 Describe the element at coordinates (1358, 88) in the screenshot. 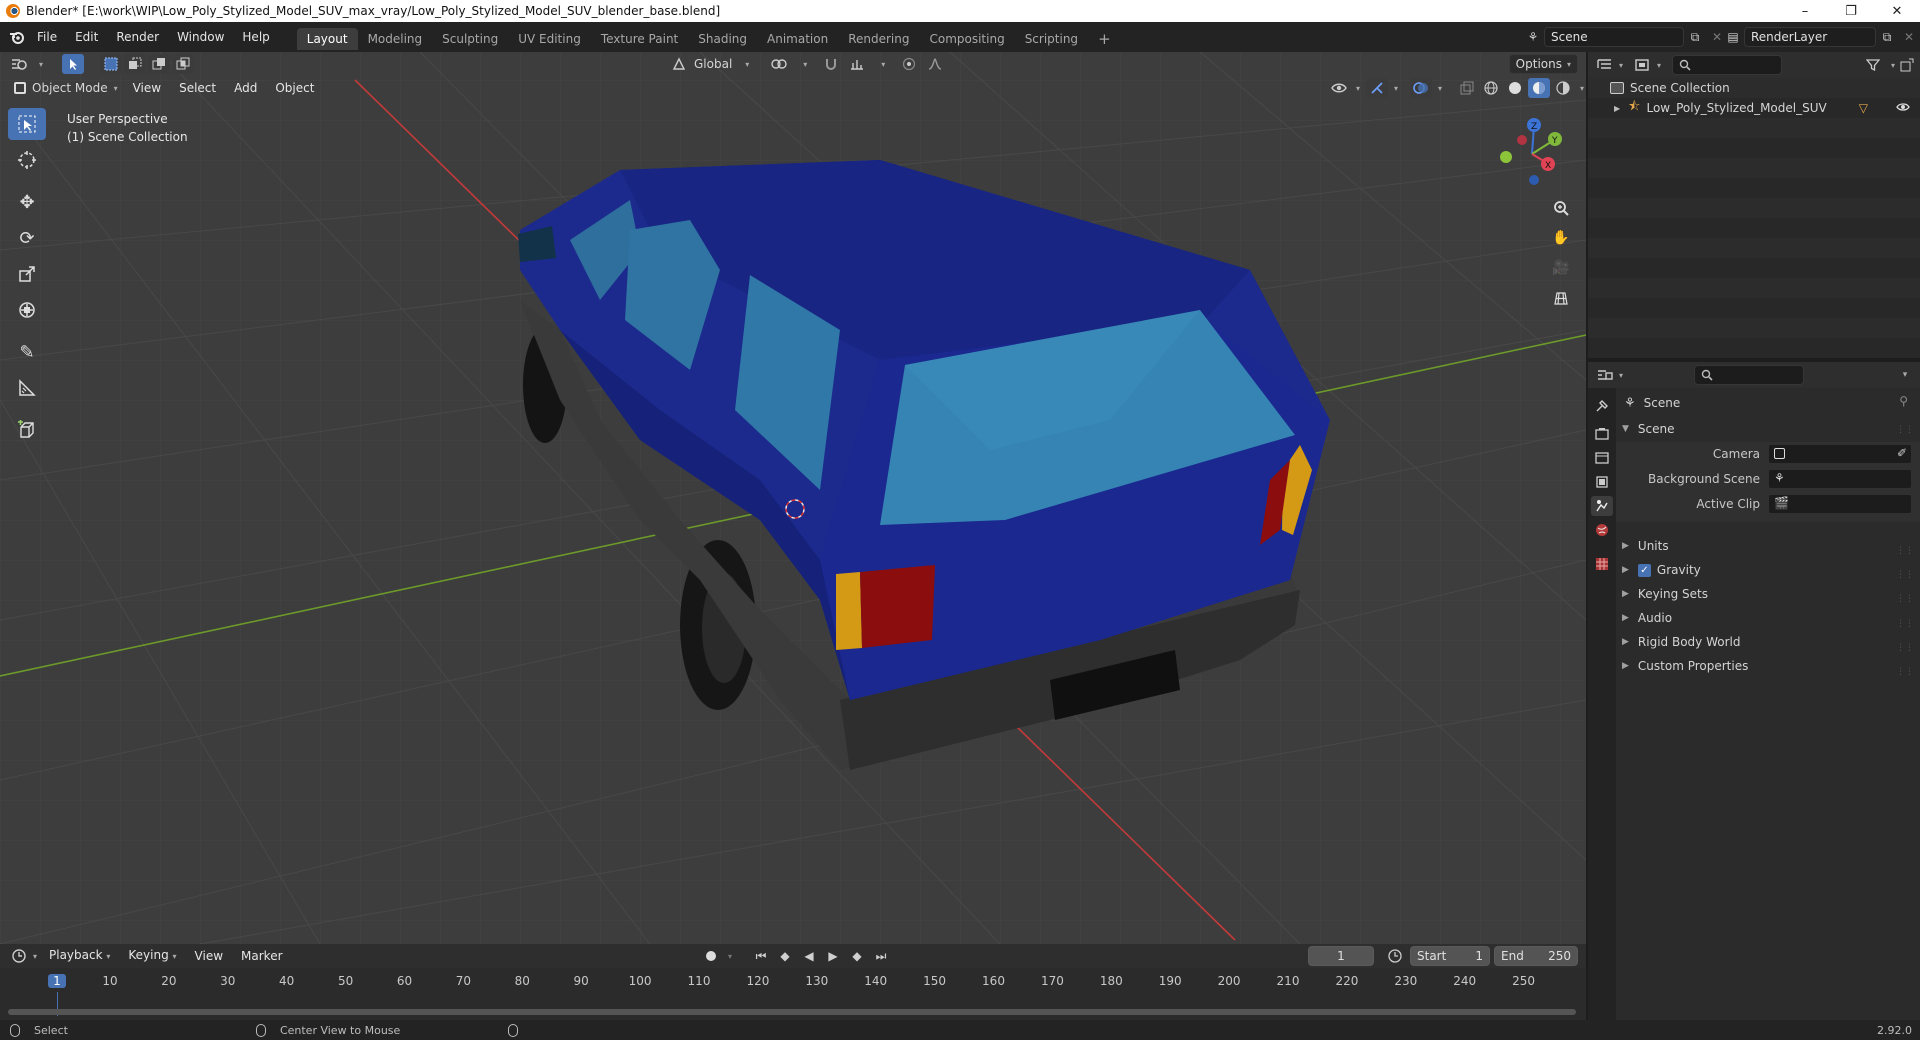

I see `visibility-dropdown-icon: ▾` at that location.